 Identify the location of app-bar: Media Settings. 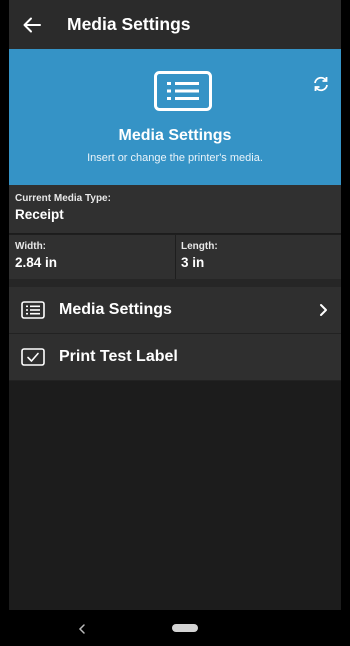
(175, 24).